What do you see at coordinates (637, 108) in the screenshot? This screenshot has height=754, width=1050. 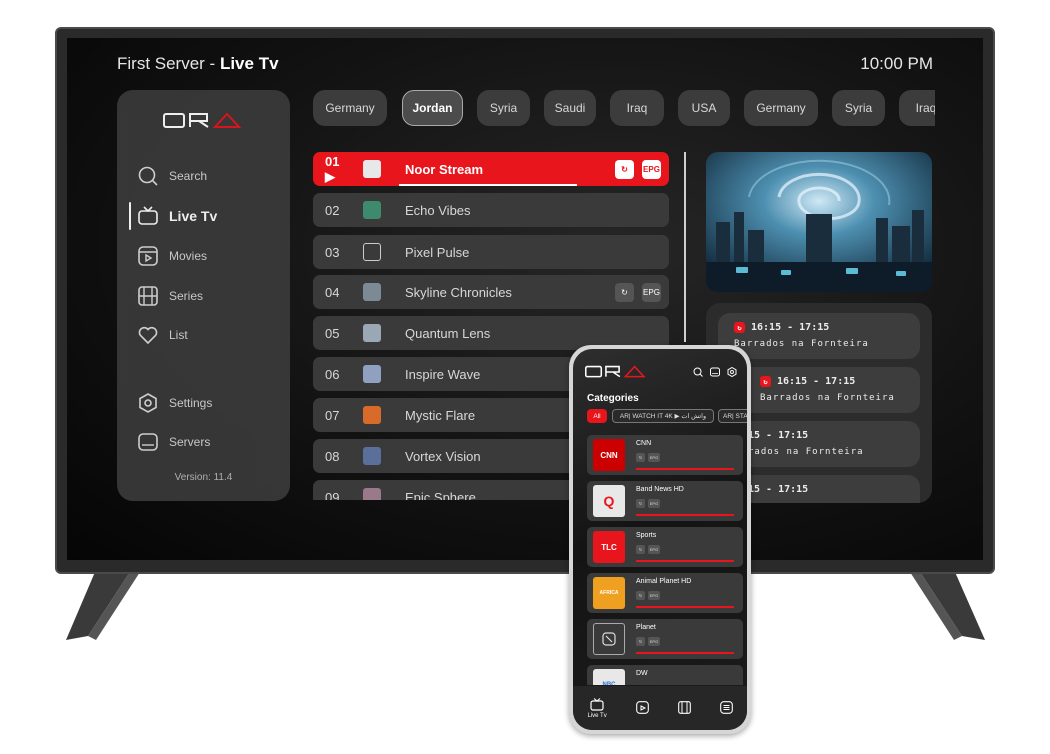 I see `tab-iraq: Iraq` at bounding box center [637, 108].